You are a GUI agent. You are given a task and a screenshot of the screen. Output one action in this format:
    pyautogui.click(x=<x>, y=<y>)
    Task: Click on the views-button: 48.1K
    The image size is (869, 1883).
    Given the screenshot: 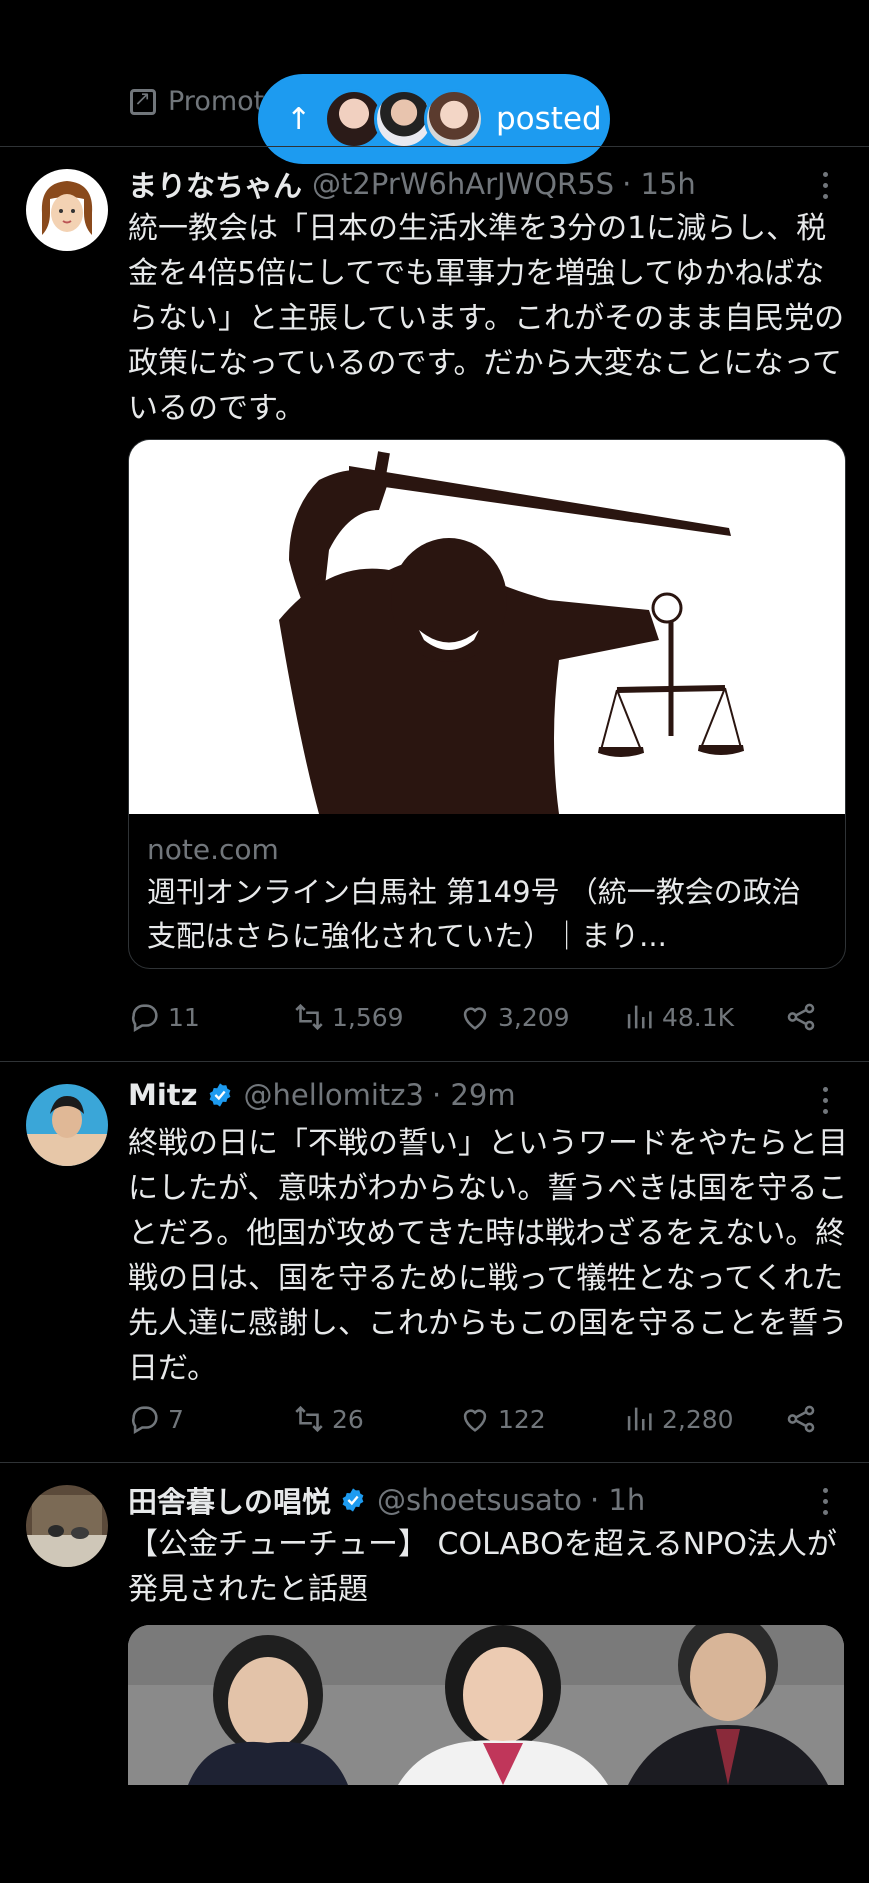 What is the action you would take?
    pyautogui.click(x=678, y=1017)
    